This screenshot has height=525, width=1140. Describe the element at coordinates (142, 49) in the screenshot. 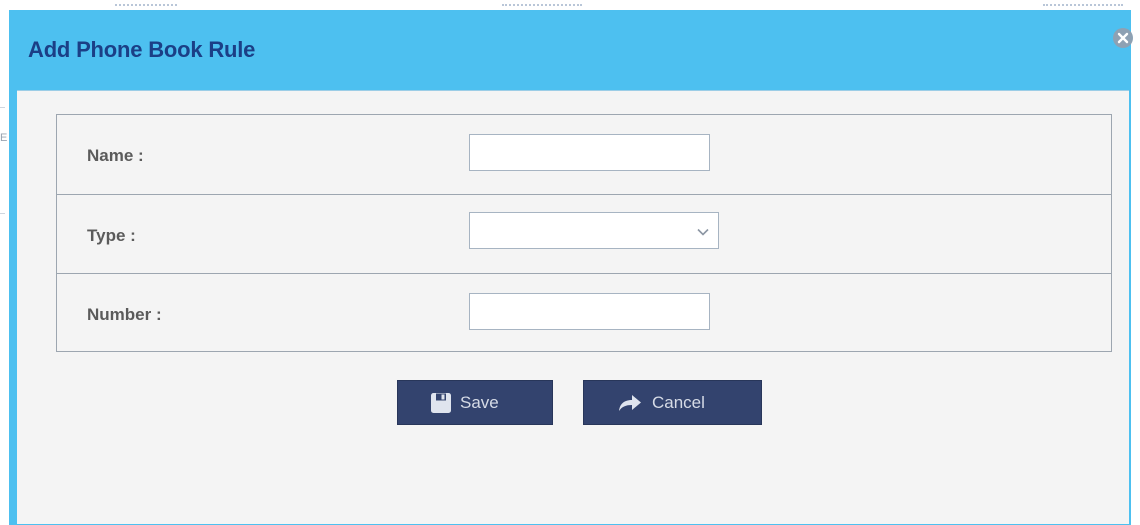

I see `dialog-title: Add Phone Book Rule` at that location.